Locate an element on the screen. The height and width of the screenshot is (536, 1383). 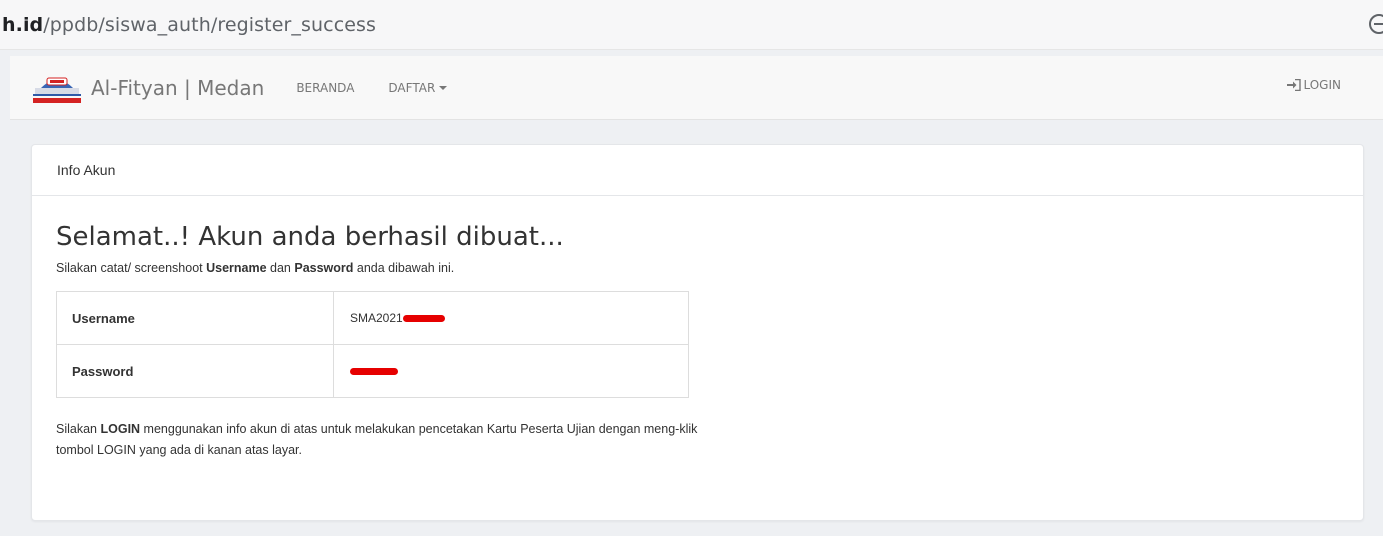
sign-in-icon is located at coordinates (1294, 85).